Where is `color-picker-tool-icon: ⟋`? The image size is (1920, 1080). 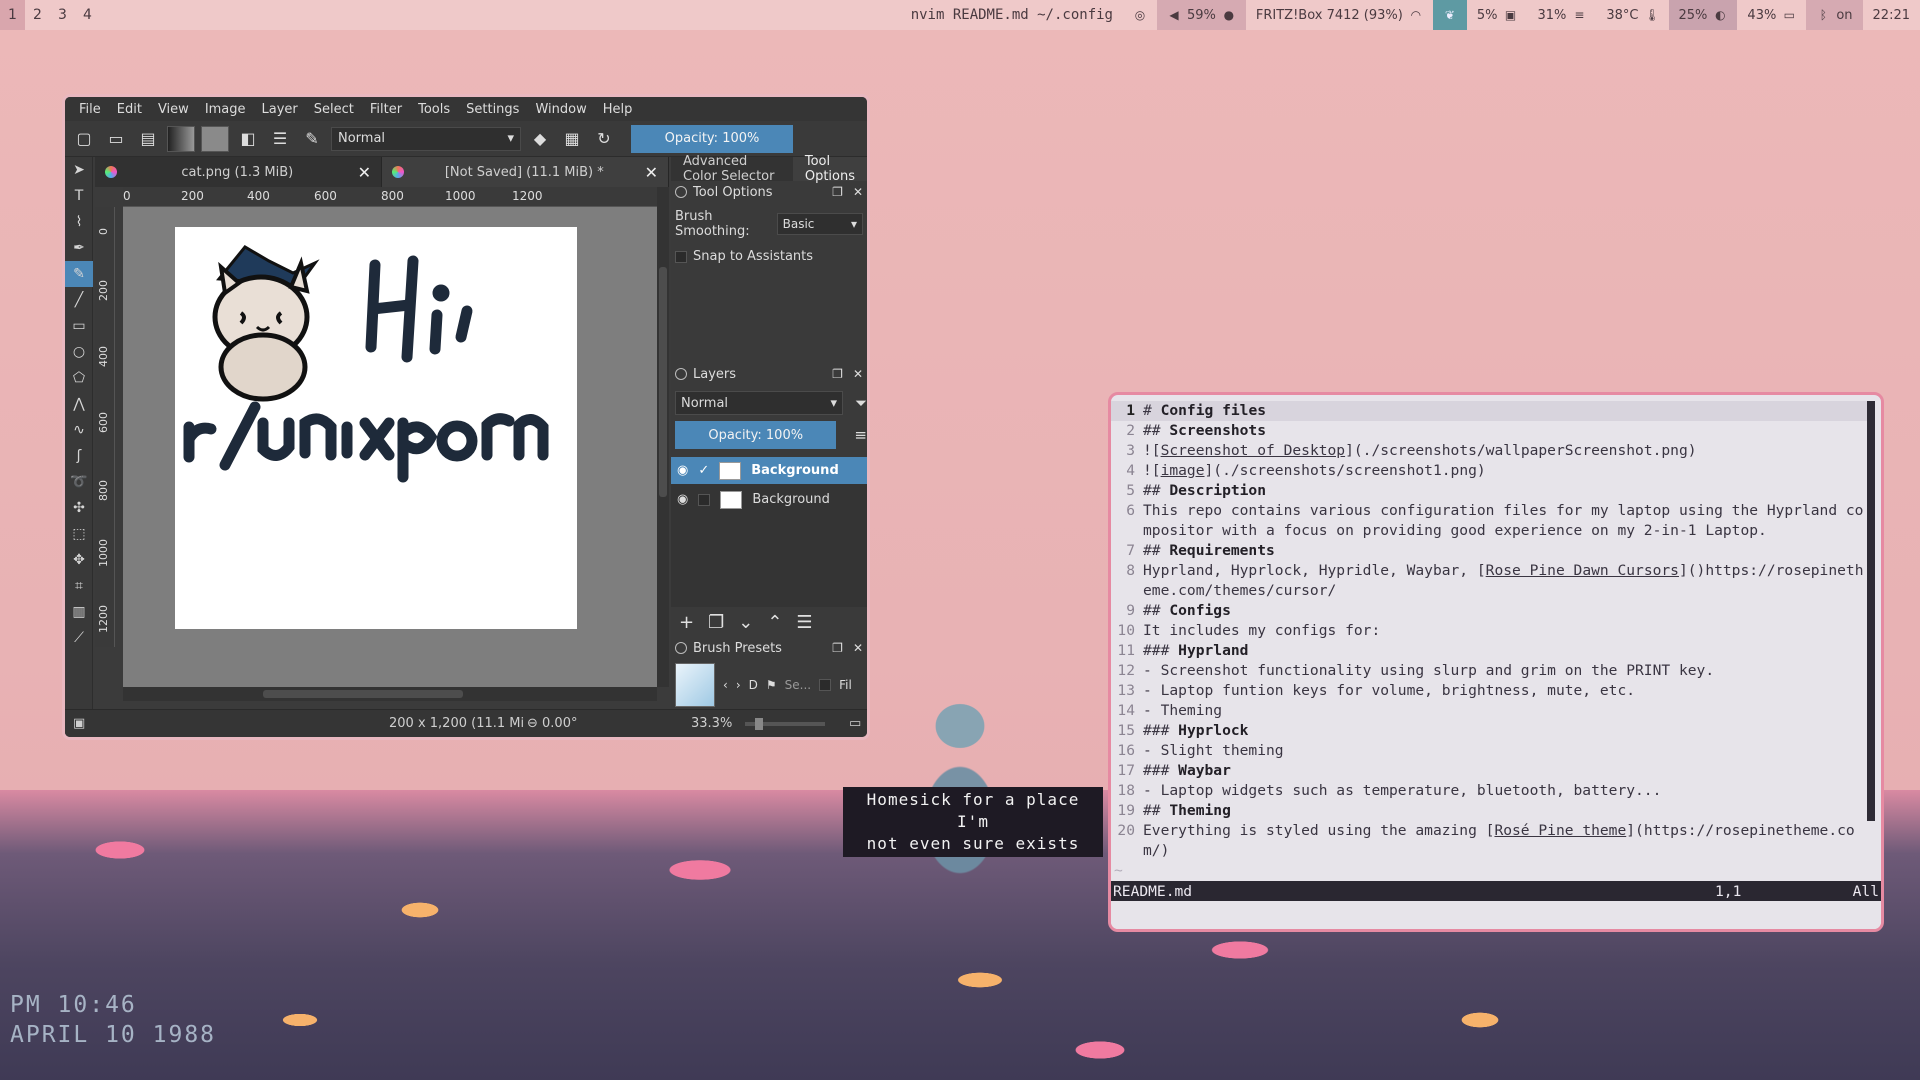 color-picker-tool-icon: ⟋ is located at coordinates (79, 638).